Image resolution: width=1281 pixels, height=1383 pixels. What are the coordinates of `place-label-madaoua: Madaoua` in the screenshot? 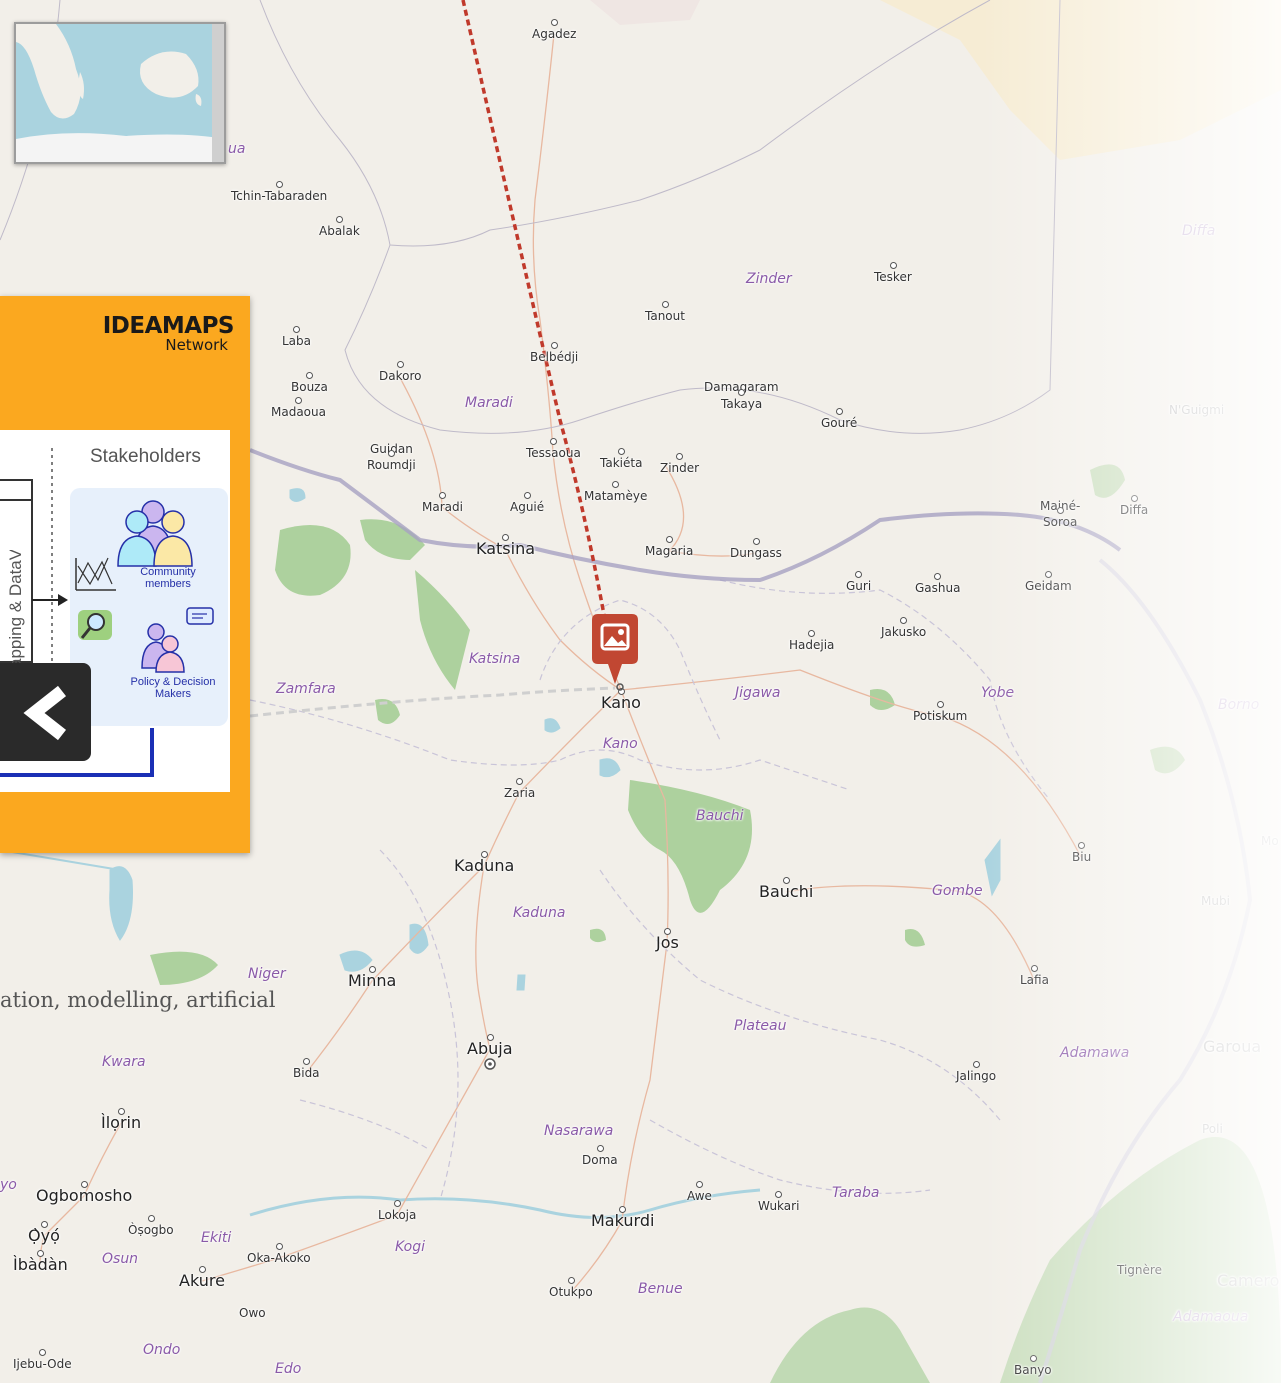 It's located at (298, 412).